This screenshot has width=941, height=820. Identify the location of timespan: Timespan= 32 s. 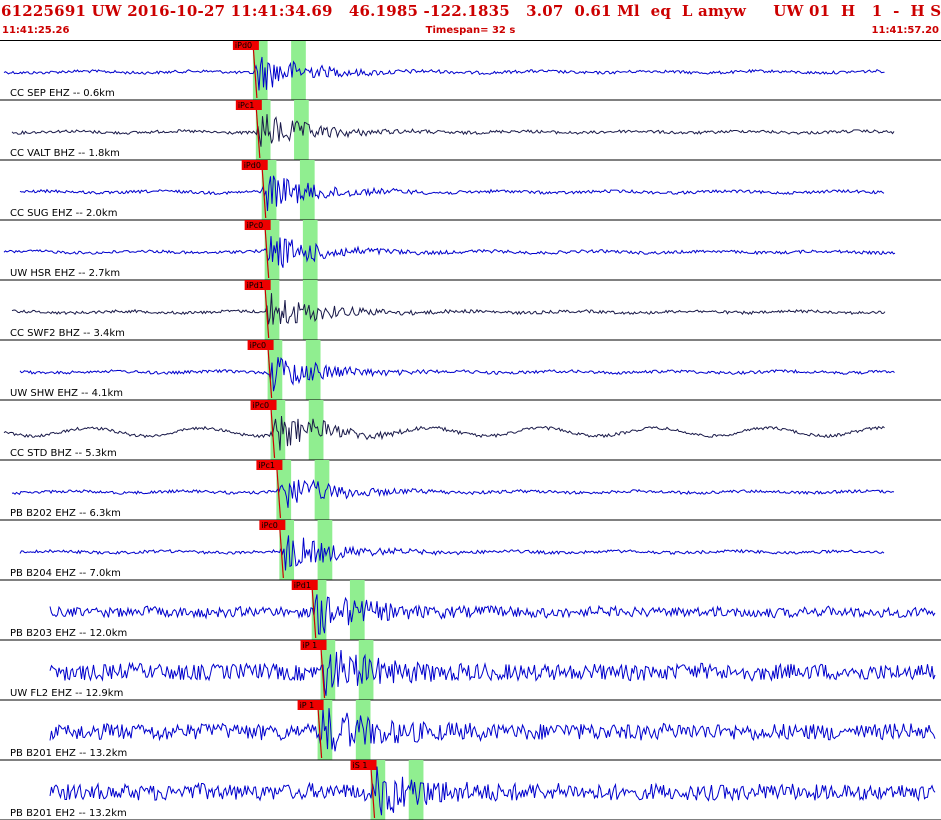
(470, 30).